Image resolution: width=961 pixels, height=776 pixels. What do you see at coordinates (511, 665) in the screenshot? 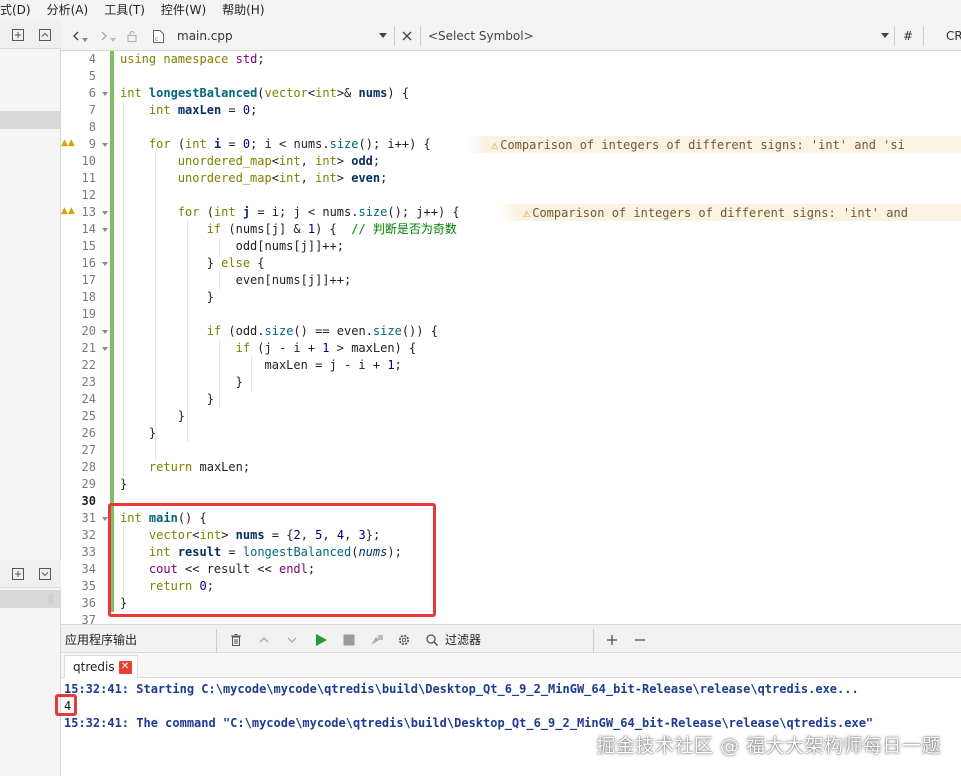
I see `output-tabs: qtredis ✕` at bounding box center [511, 665].